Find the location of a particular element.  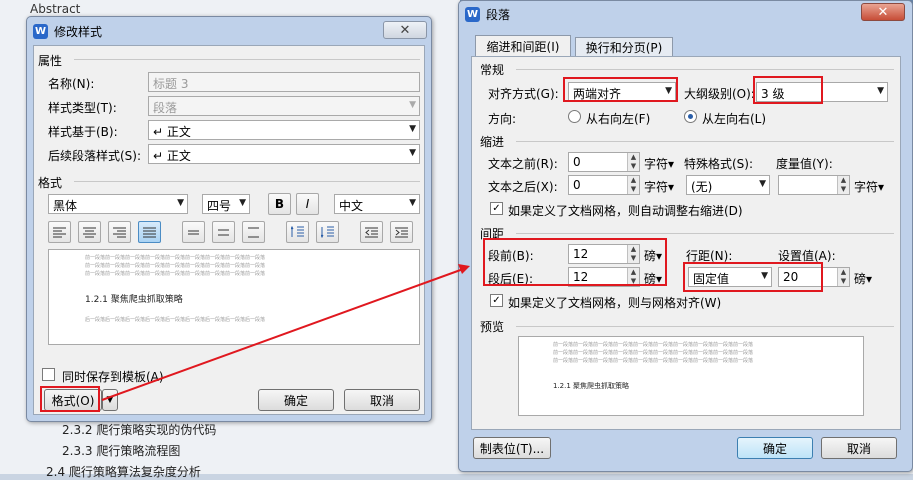

connector-arrow is located at coordinates (285, 332).